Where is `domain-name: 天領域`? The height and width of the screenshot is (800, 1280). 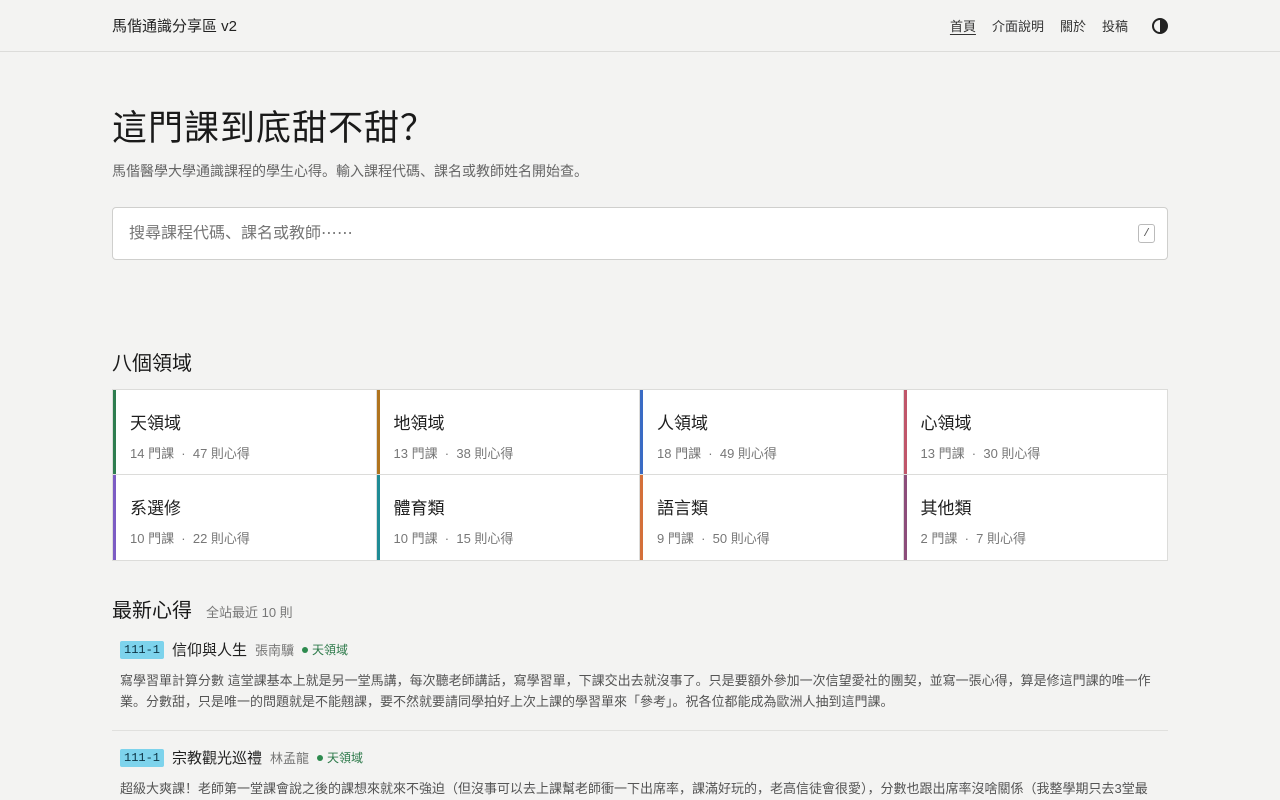
domain-name: 天領域 is located at coordinates (155, 423).